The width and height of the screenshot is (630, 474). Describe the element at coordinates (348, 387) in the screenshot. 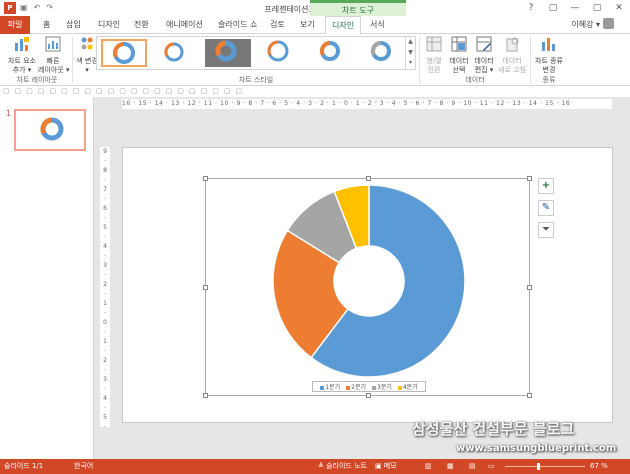

I see `legend-swatch` at that location.